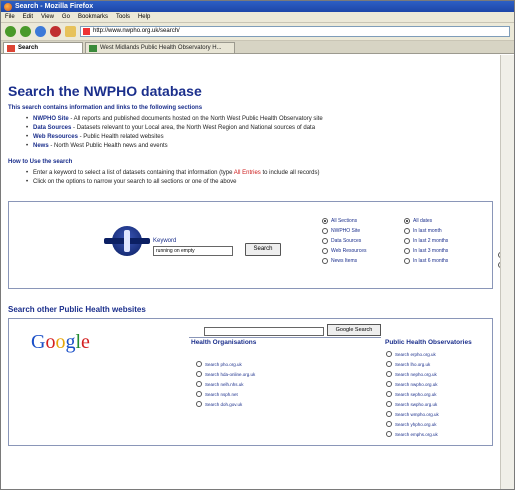 This screenshot has width=515, height=490. I want to click on google-search-button: Google Search, so click(354, 330).